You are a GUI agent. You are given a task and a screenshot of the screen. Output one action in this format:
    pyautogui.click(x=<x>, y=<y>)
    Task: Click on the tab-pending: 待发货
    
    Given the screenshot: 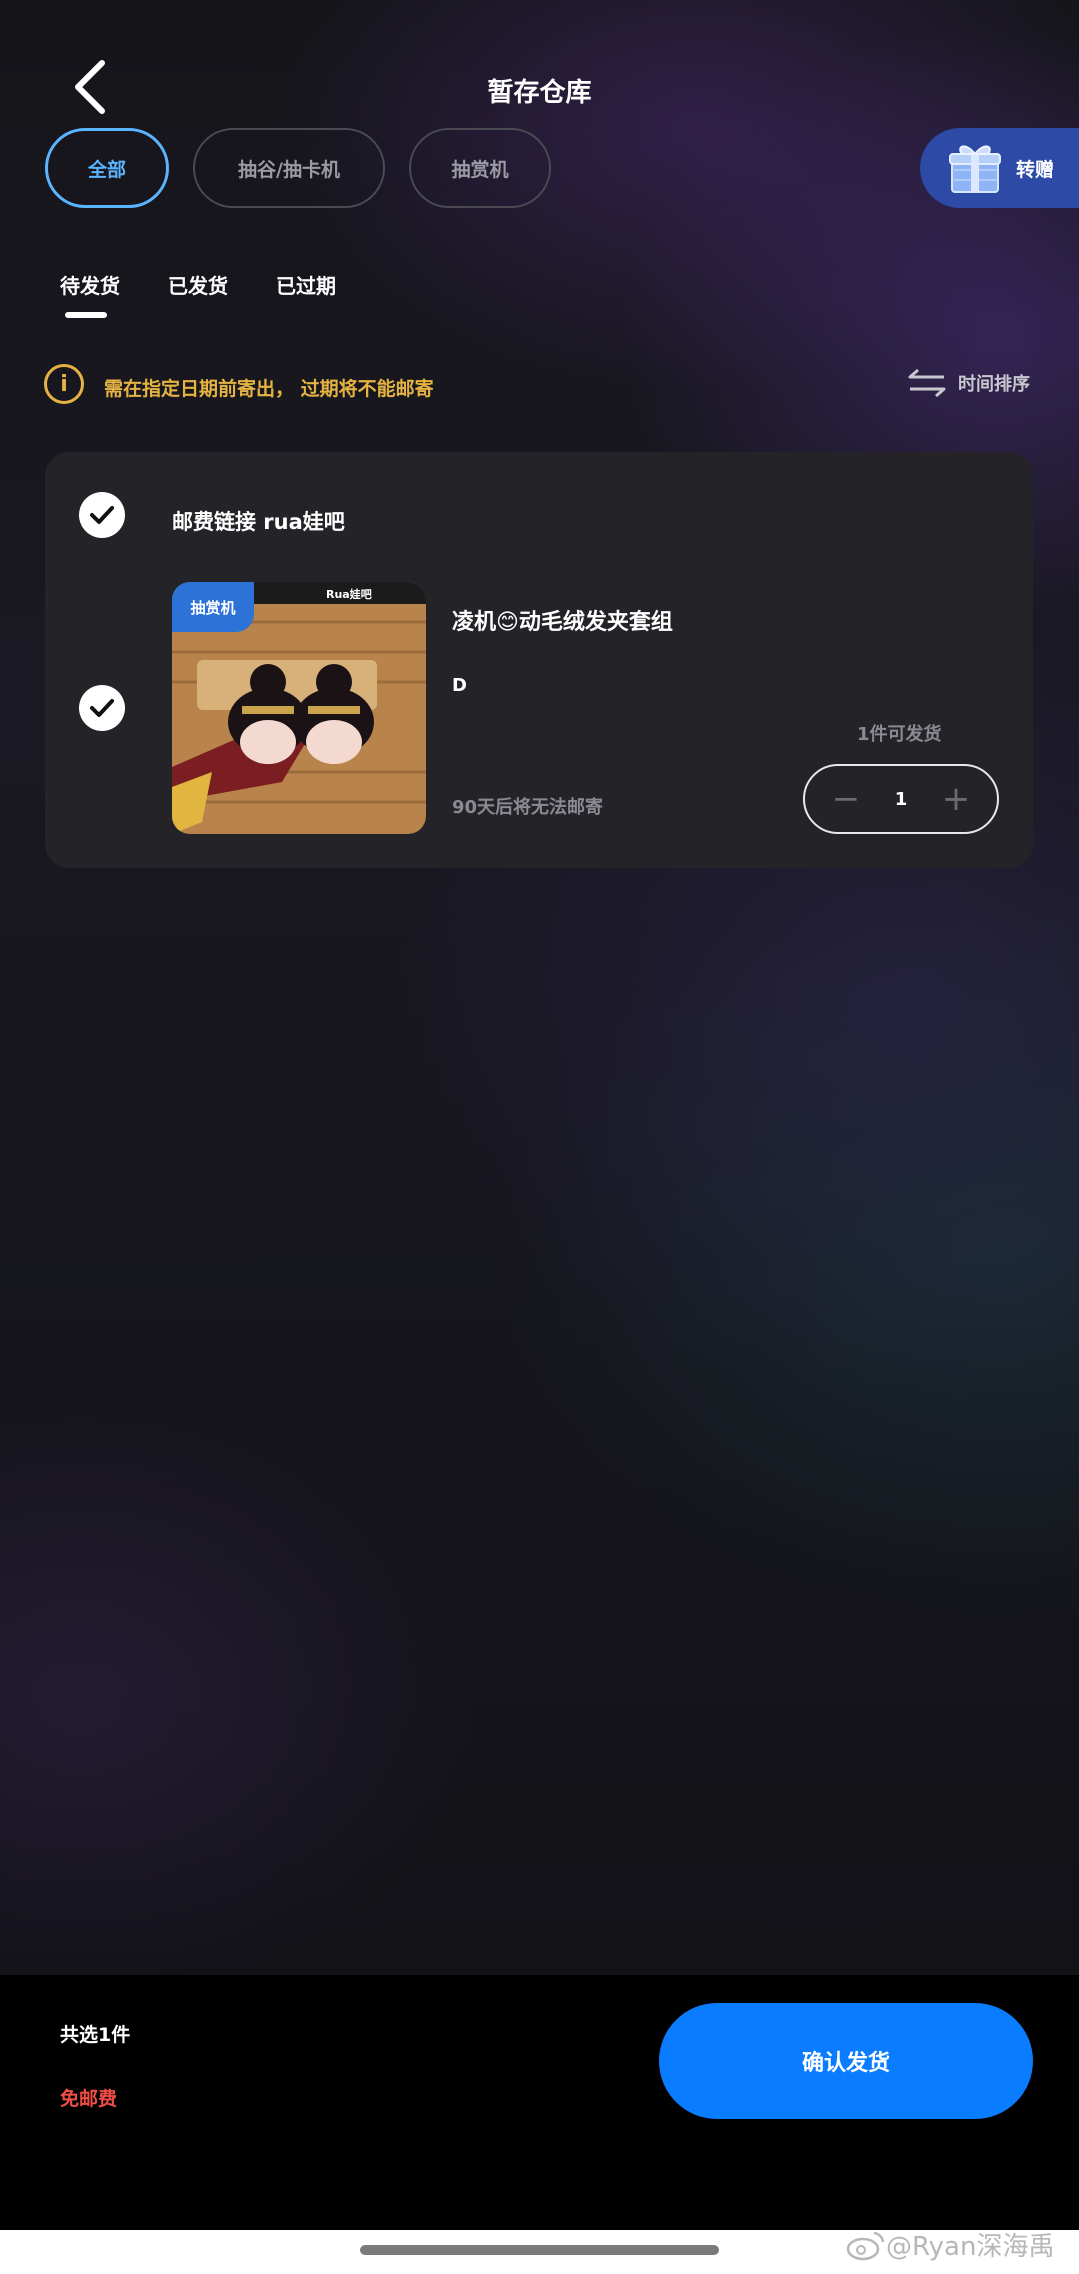 What is the action you would take?
    pyautogui.click(x=90, y=284)
    